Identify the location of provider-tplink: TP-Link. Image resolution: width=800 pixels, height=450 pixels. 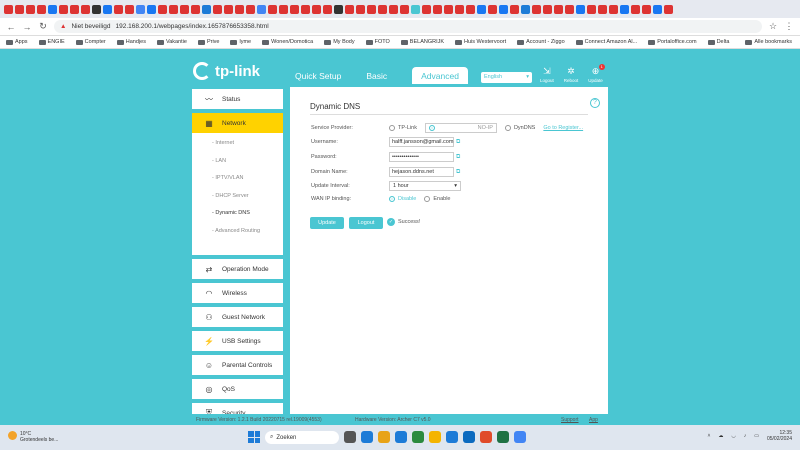
(403, 128).